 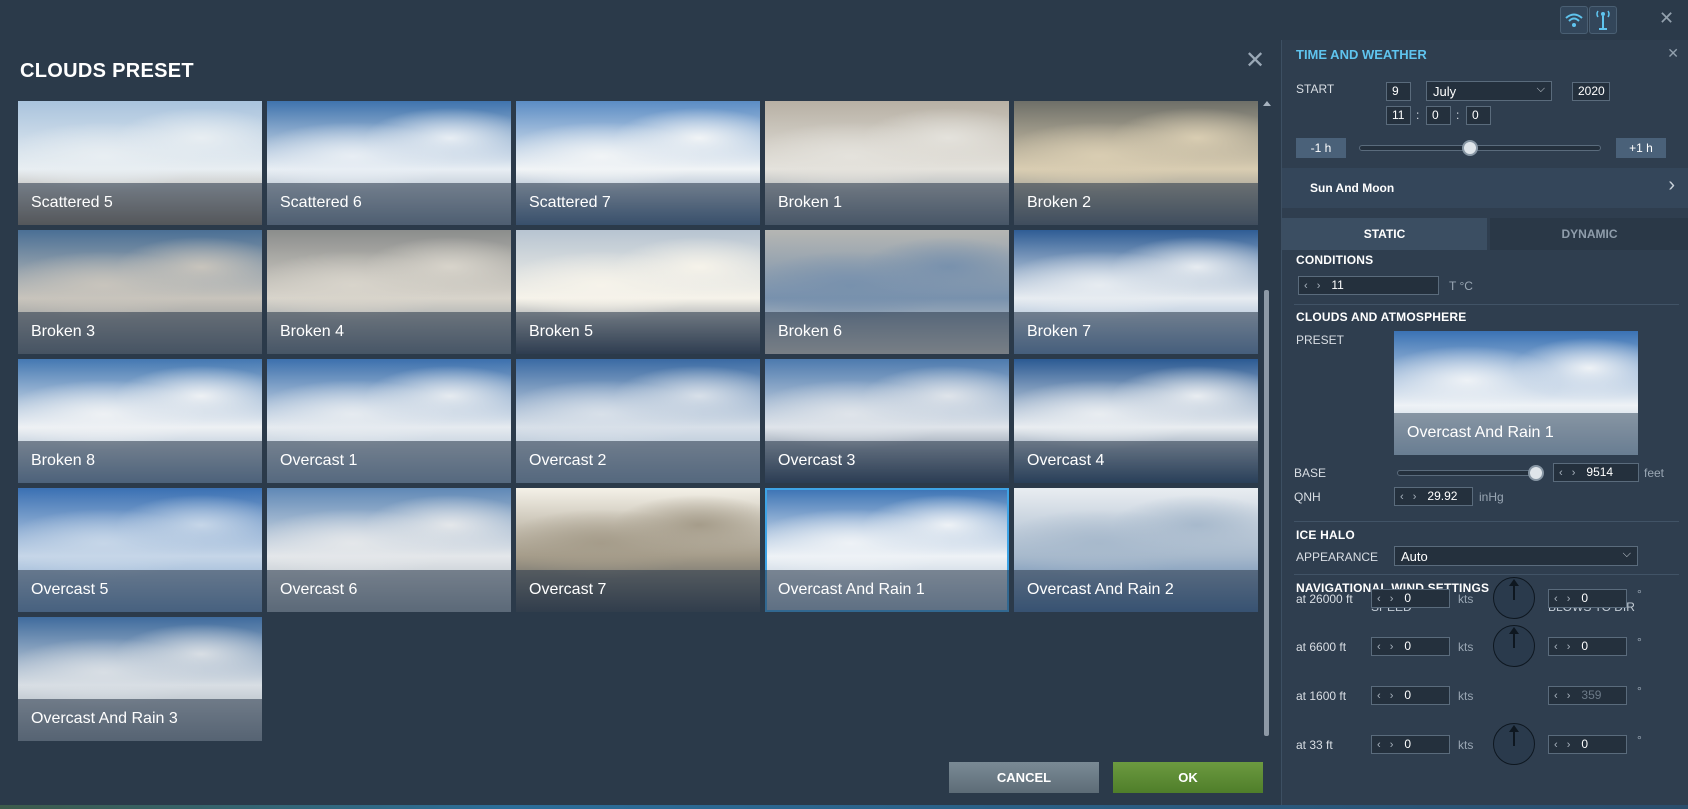 I want to click on base-value: 9514, so click(x=1600, y=472).